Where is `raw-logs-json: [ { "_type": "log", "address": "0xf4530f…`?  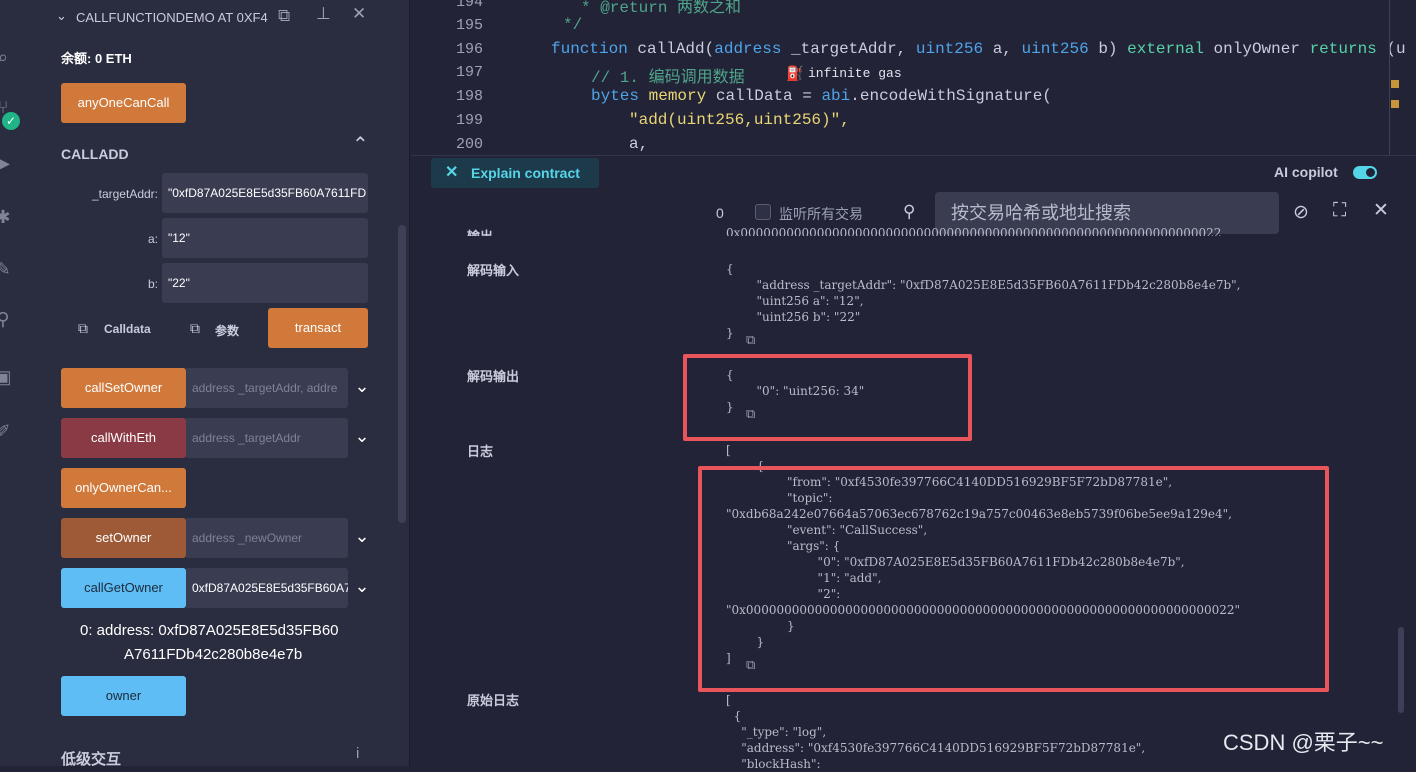 raw-logs-json: [ { "_type": "log", "address": "0xf4530f… is located at coordinates (936, 732).